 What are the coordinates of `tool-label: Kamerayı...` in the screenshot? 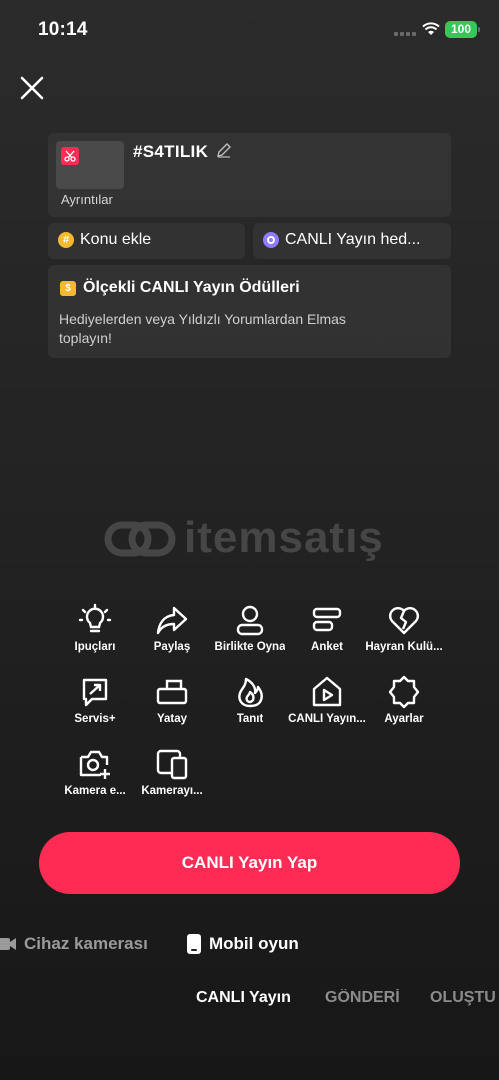 It's located at (172, 791).